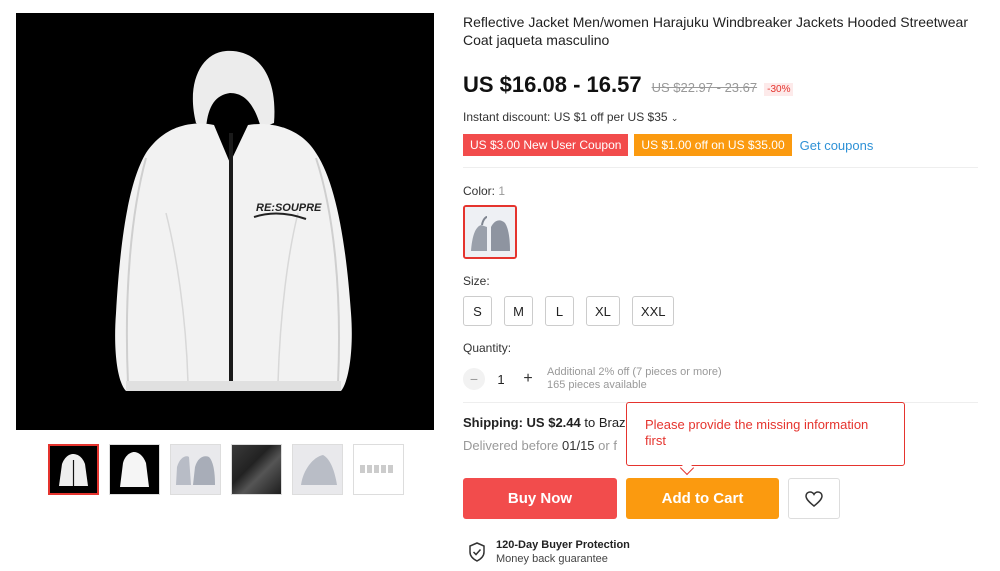 The image size is (1000, 571). What do you see at coordinates (837, 145) in the screenshot?
I see `get-coupons-link: Get coupons` at bounding box center [837, 145].